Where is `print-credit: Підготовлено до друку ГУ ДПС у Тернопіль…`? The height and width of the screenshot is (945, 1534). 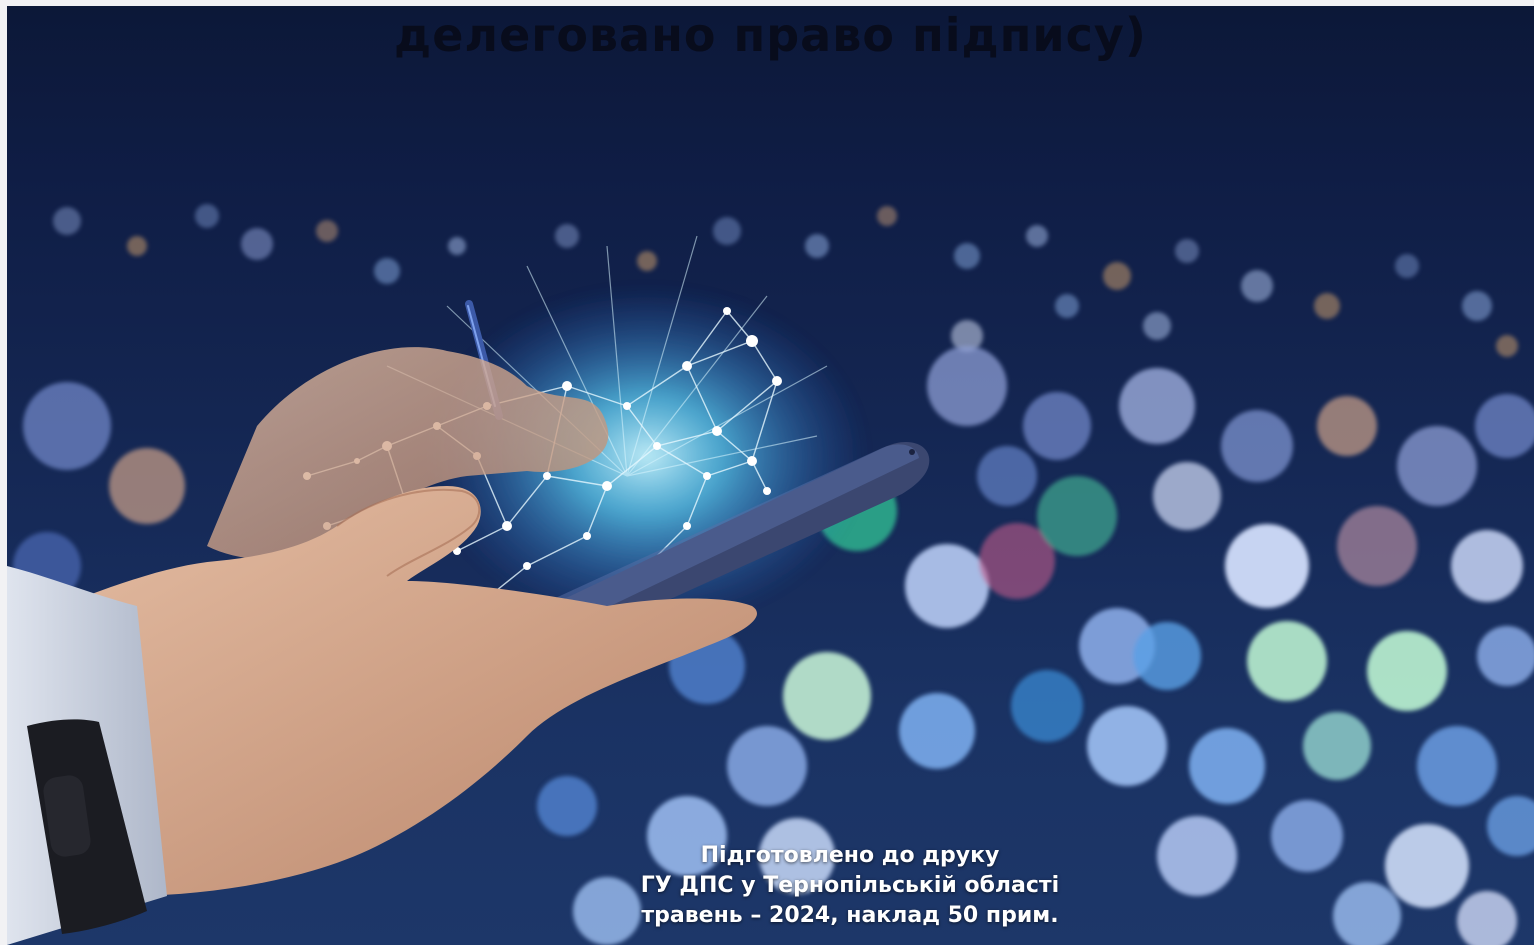 print-credit: Підготовлено до друку ГУ ДПС у Тернопіль… is located at coordinates (850, 886).